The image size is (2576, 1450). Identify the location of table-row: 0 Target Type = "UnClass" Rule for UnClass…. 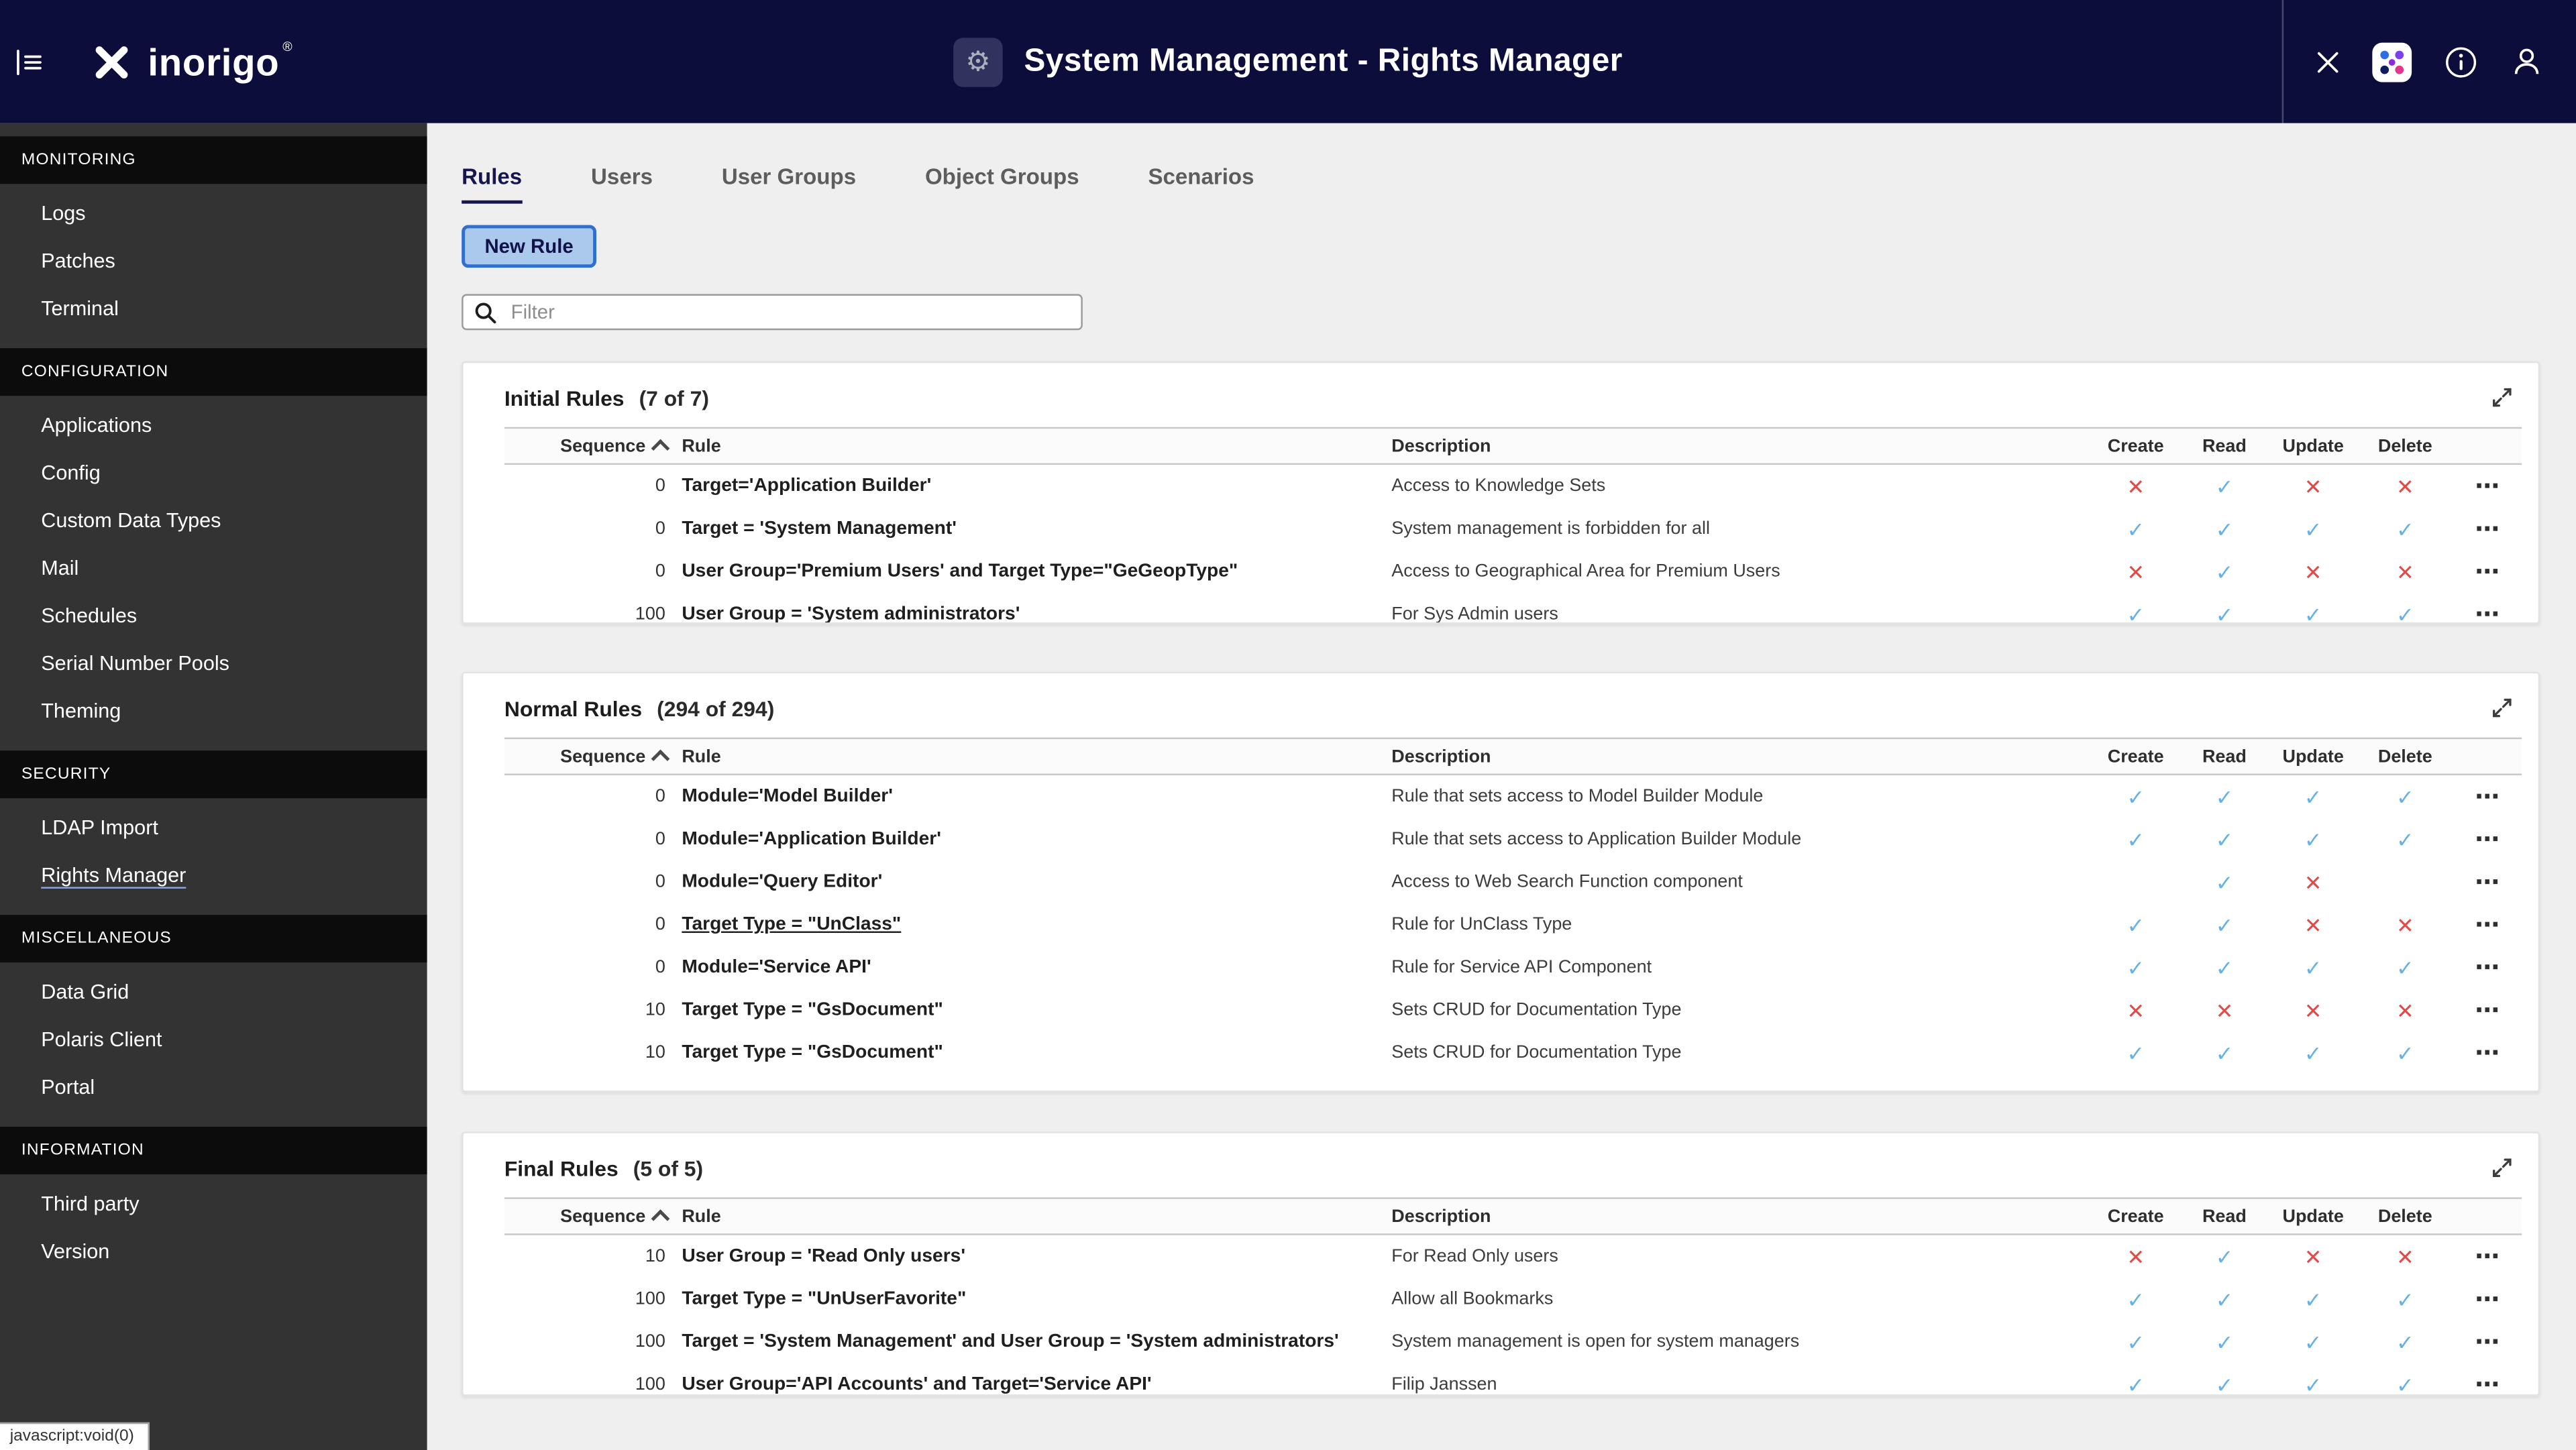
(1513, 924).